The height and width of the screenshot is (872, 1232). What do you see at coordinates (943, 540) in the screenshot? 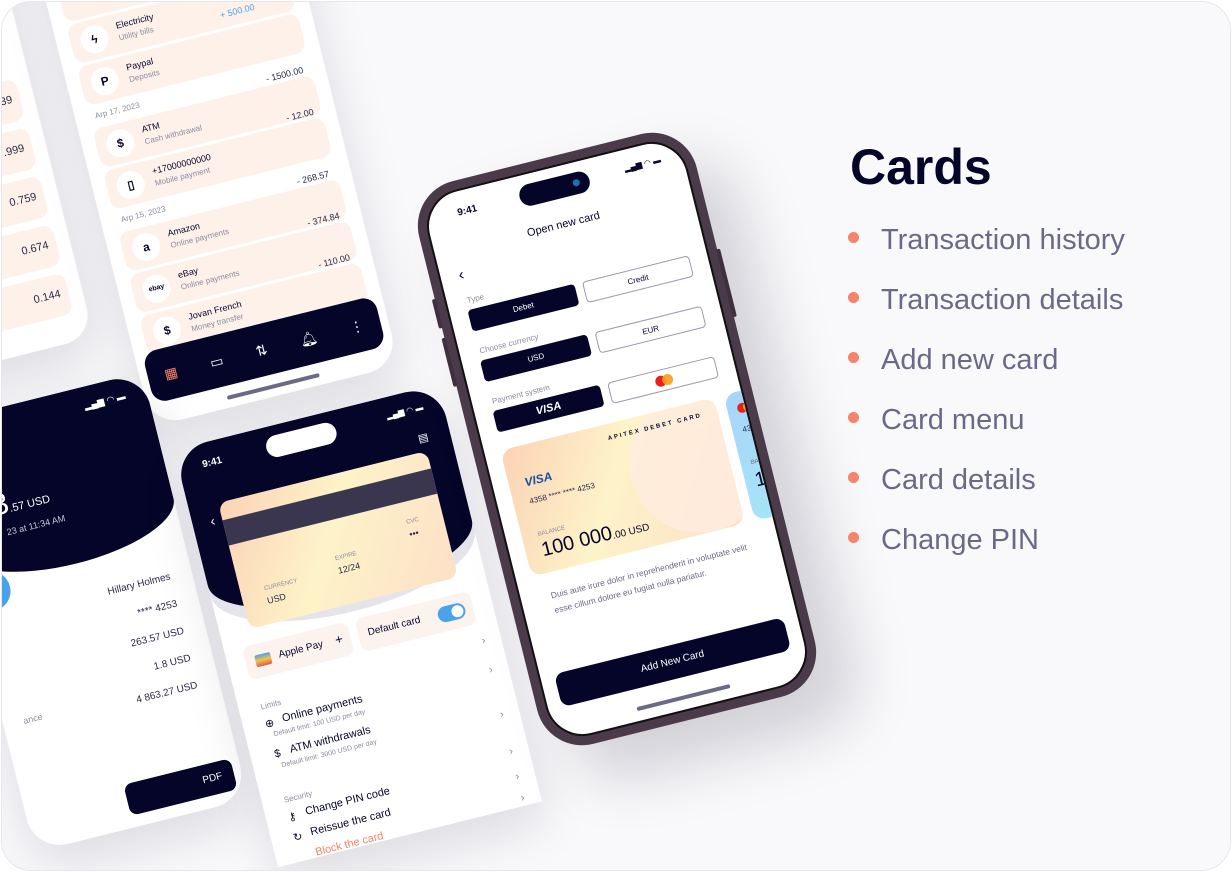
I see `feature-item: Change PIN` at bounding box center [943, 540].